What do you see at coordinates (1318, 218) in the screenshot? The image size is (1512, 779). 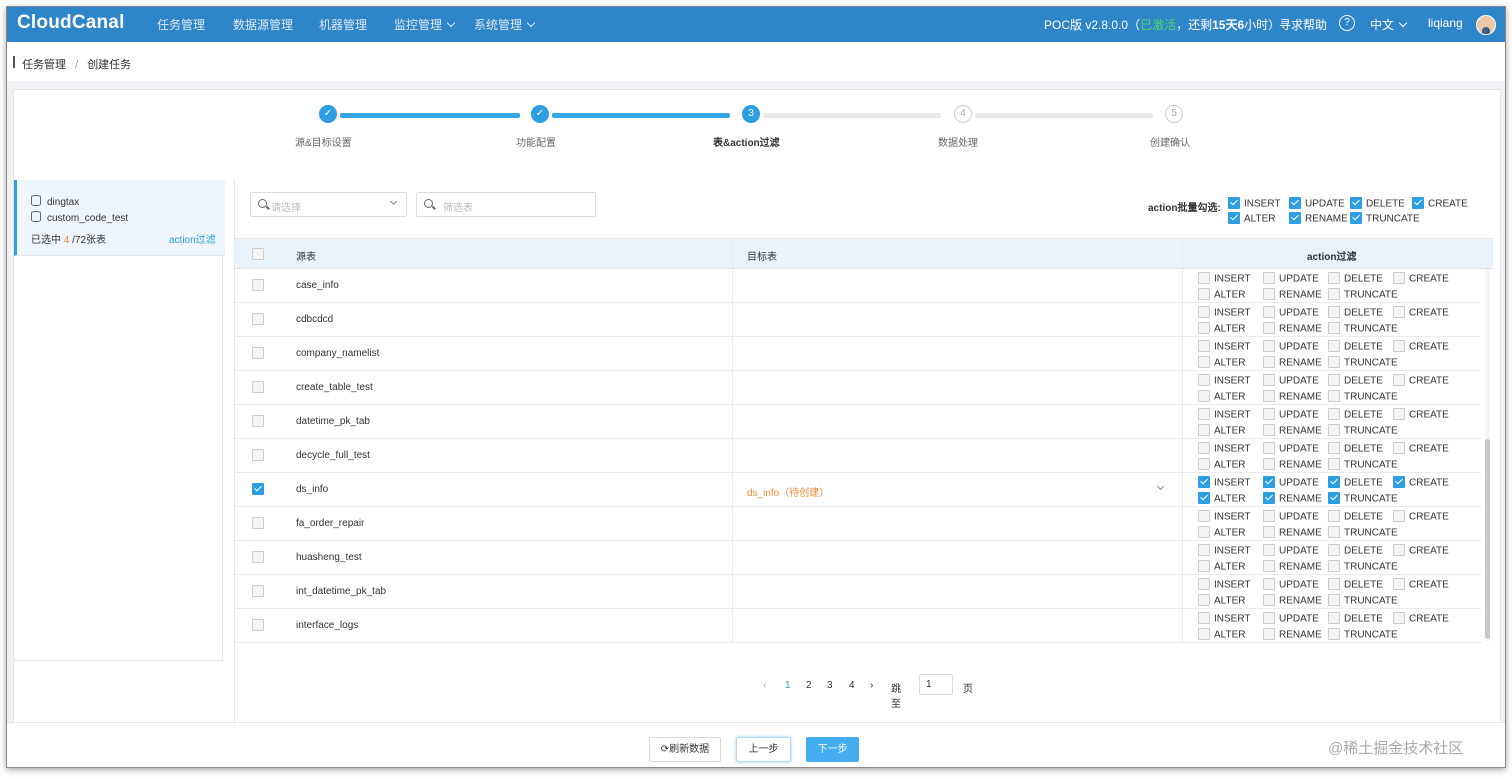 I see `batch-rename-checkbox: RENAME` at bounding box center [1318, 218].